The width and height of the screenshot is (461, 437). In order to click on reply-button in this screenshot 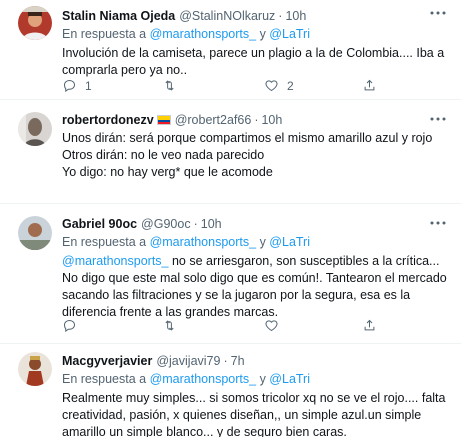, I will do `click(69, 325)`.